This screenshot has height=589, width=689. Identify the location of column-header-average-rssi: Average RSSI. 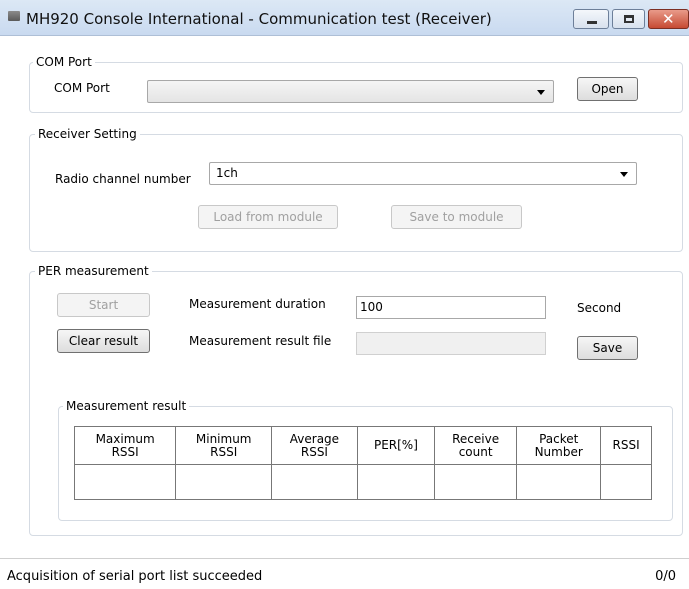
(314, 445).